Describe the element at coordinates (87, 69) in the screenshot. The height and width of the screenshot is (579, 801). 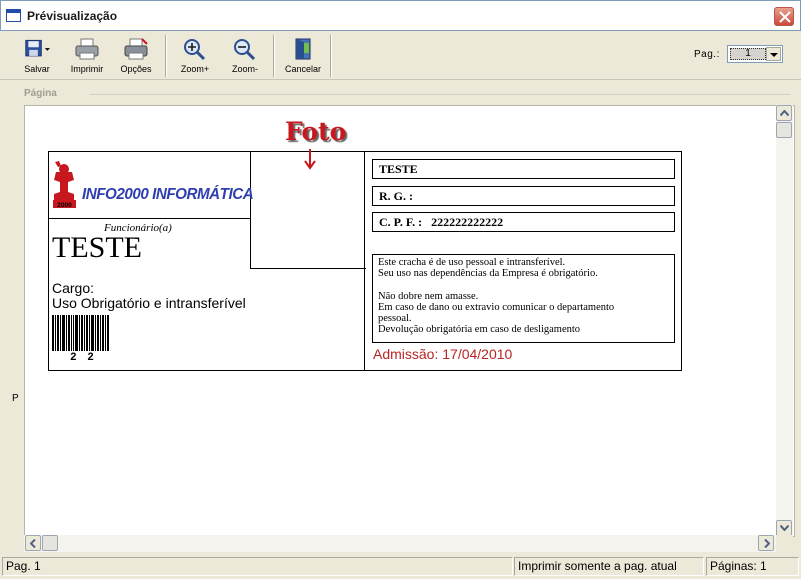
I see `print-label: Imprimir` at that location.